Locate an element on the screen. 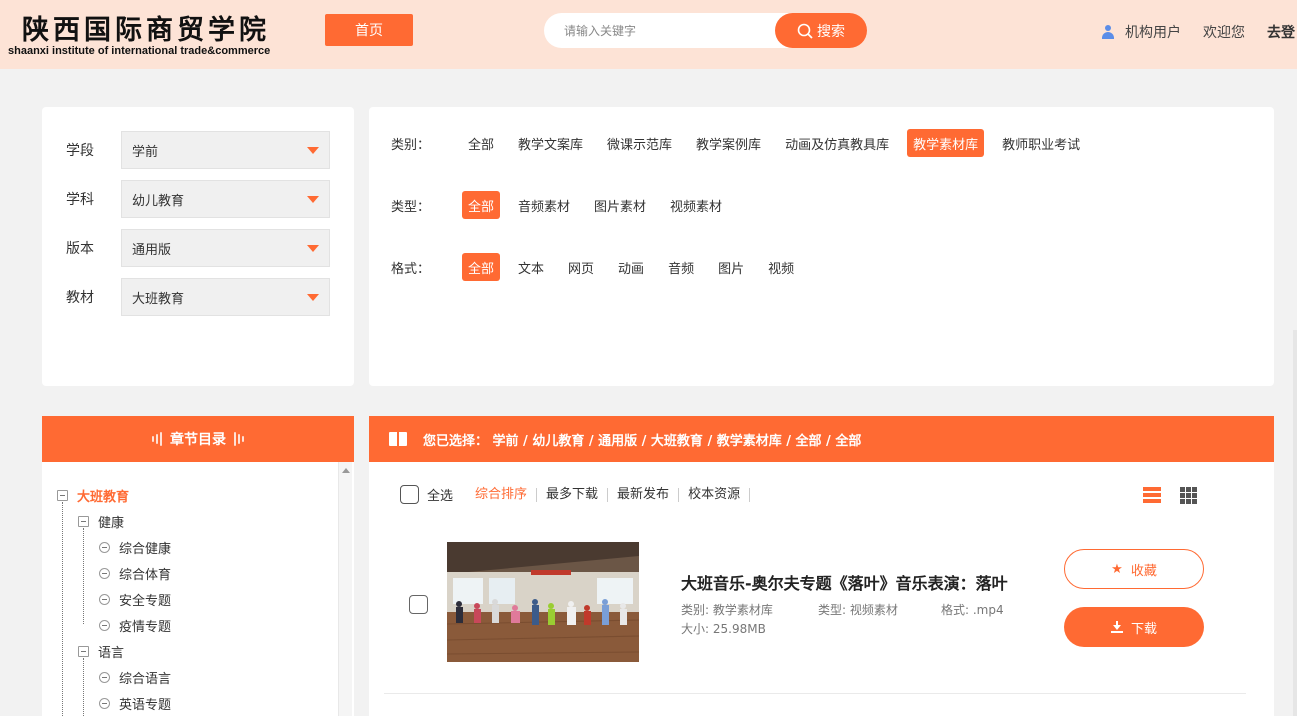 This screenshot has height=716, width=1297. edition-select: 通用版 is located at coordinates (225, 248).